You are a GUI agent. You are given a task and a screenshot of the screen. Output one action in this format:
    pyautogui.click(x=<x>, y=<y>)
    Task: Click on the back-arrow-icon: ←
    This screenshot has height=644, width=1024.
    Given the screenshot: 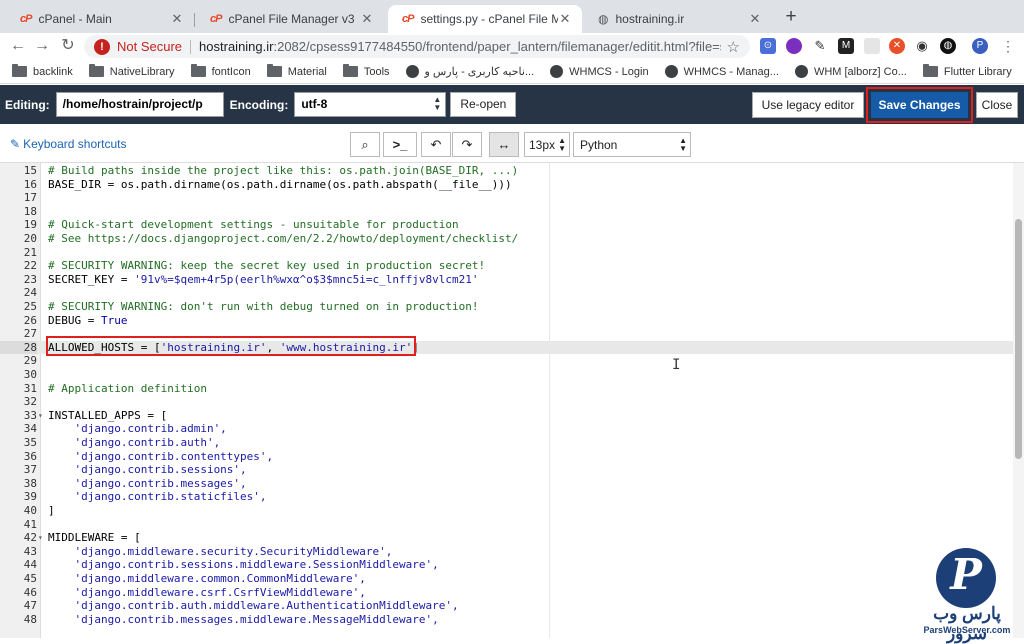 What is the action you would take?
    pyautogui.click(x=18, y=46)
    